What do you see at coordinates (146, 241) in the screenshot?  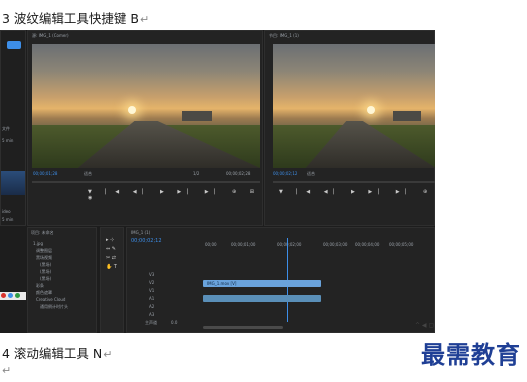 I see `timeline-timecode: 00;00;02;12` at bounding box center [146, 241].